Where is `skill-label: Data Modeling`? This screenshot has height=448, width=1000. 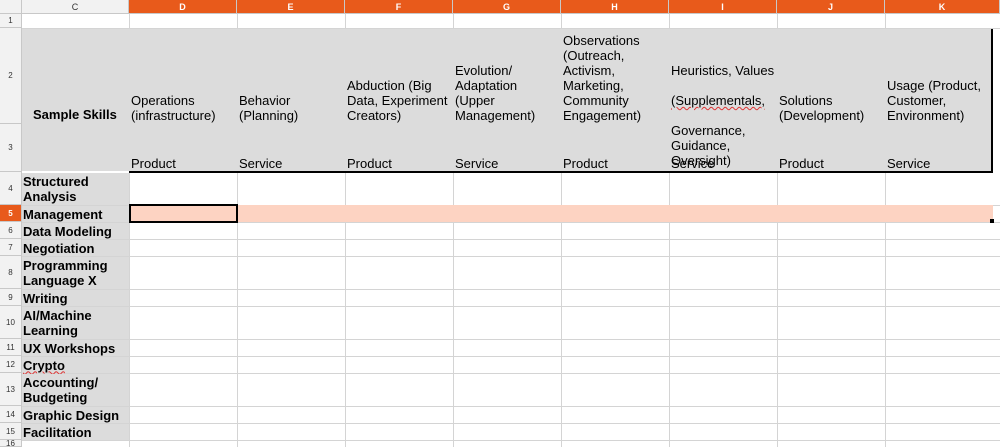 skill-label: Data Modeling is located at coordinates (67, 231).